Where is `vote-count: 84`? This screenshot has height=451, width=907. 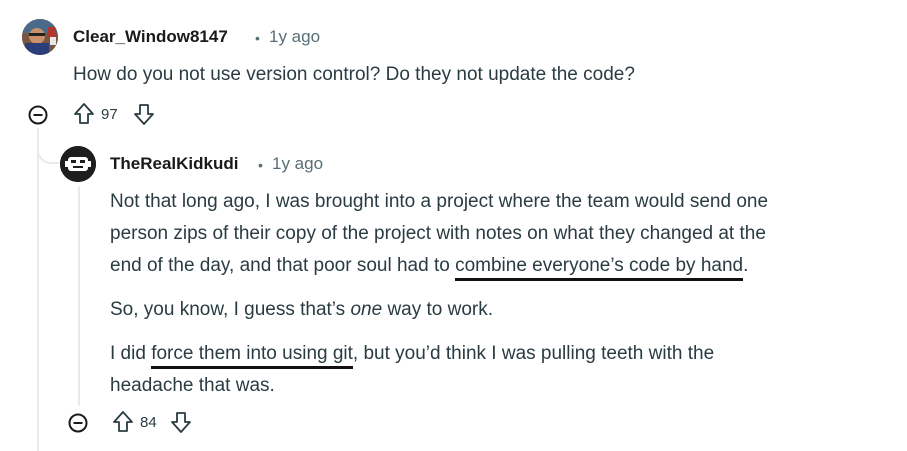
vote-count: 84 is located at coordinates (148, 422).